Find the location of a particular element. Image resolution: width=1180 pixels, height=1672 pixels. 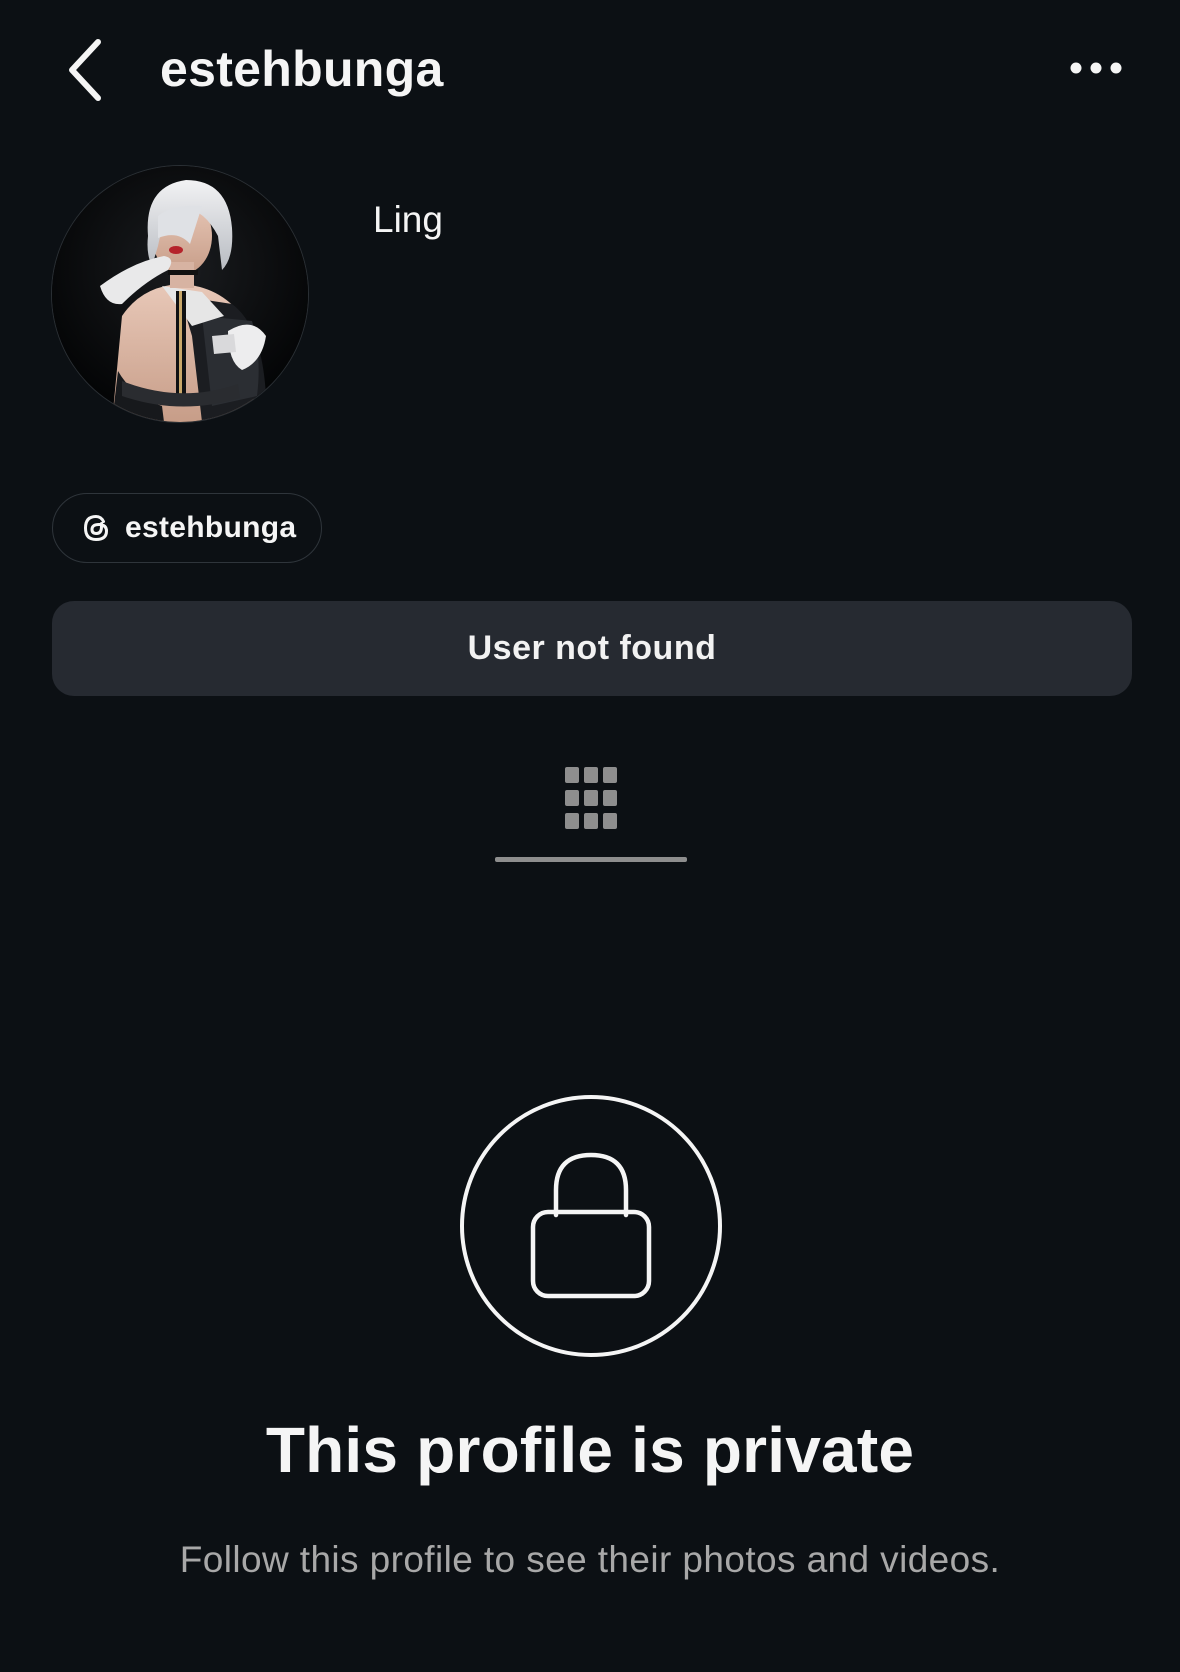

profile-photo is located at coordinates (180, 294).